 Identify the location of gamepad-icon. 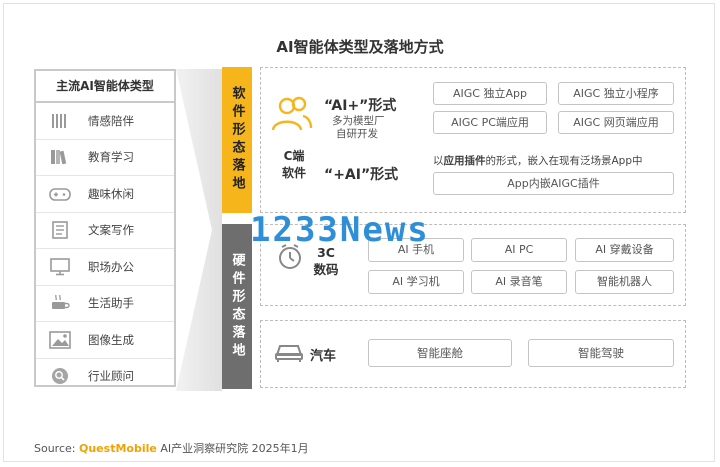
(60, 194).